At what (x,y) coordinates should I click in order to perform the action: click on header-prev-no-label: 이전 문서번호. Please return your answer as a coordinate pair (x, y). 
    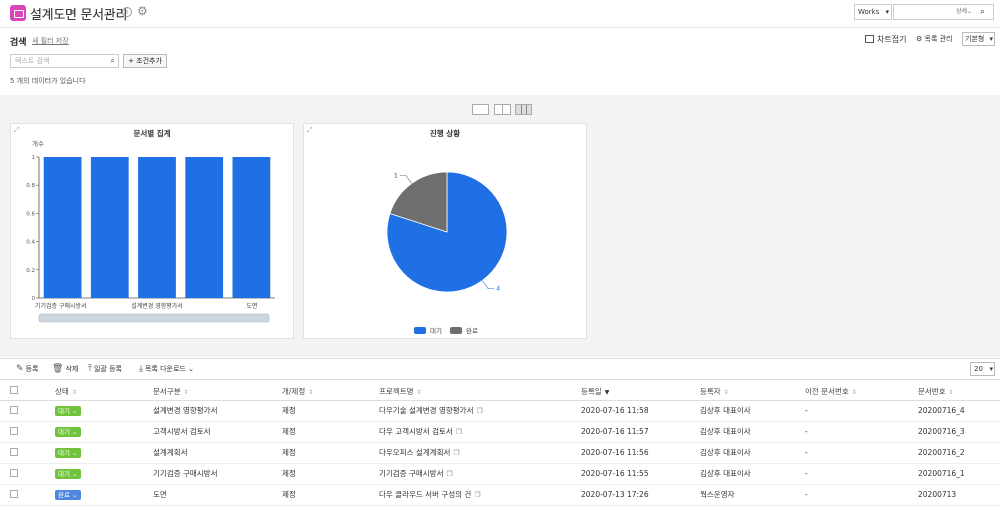
    Looking at the image, I should click on (827, 391).